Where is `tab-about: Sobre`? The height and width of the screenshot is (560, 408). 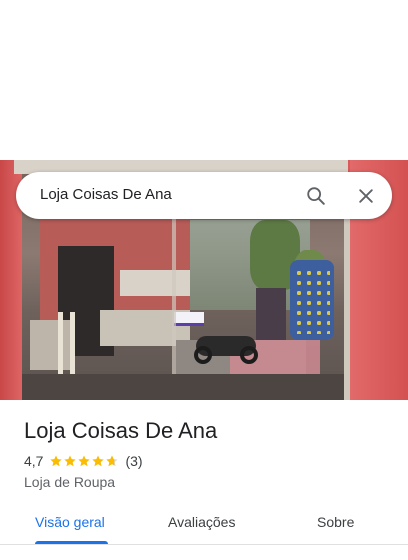
tab-about: Sobre is located at coordinates (335, 522).